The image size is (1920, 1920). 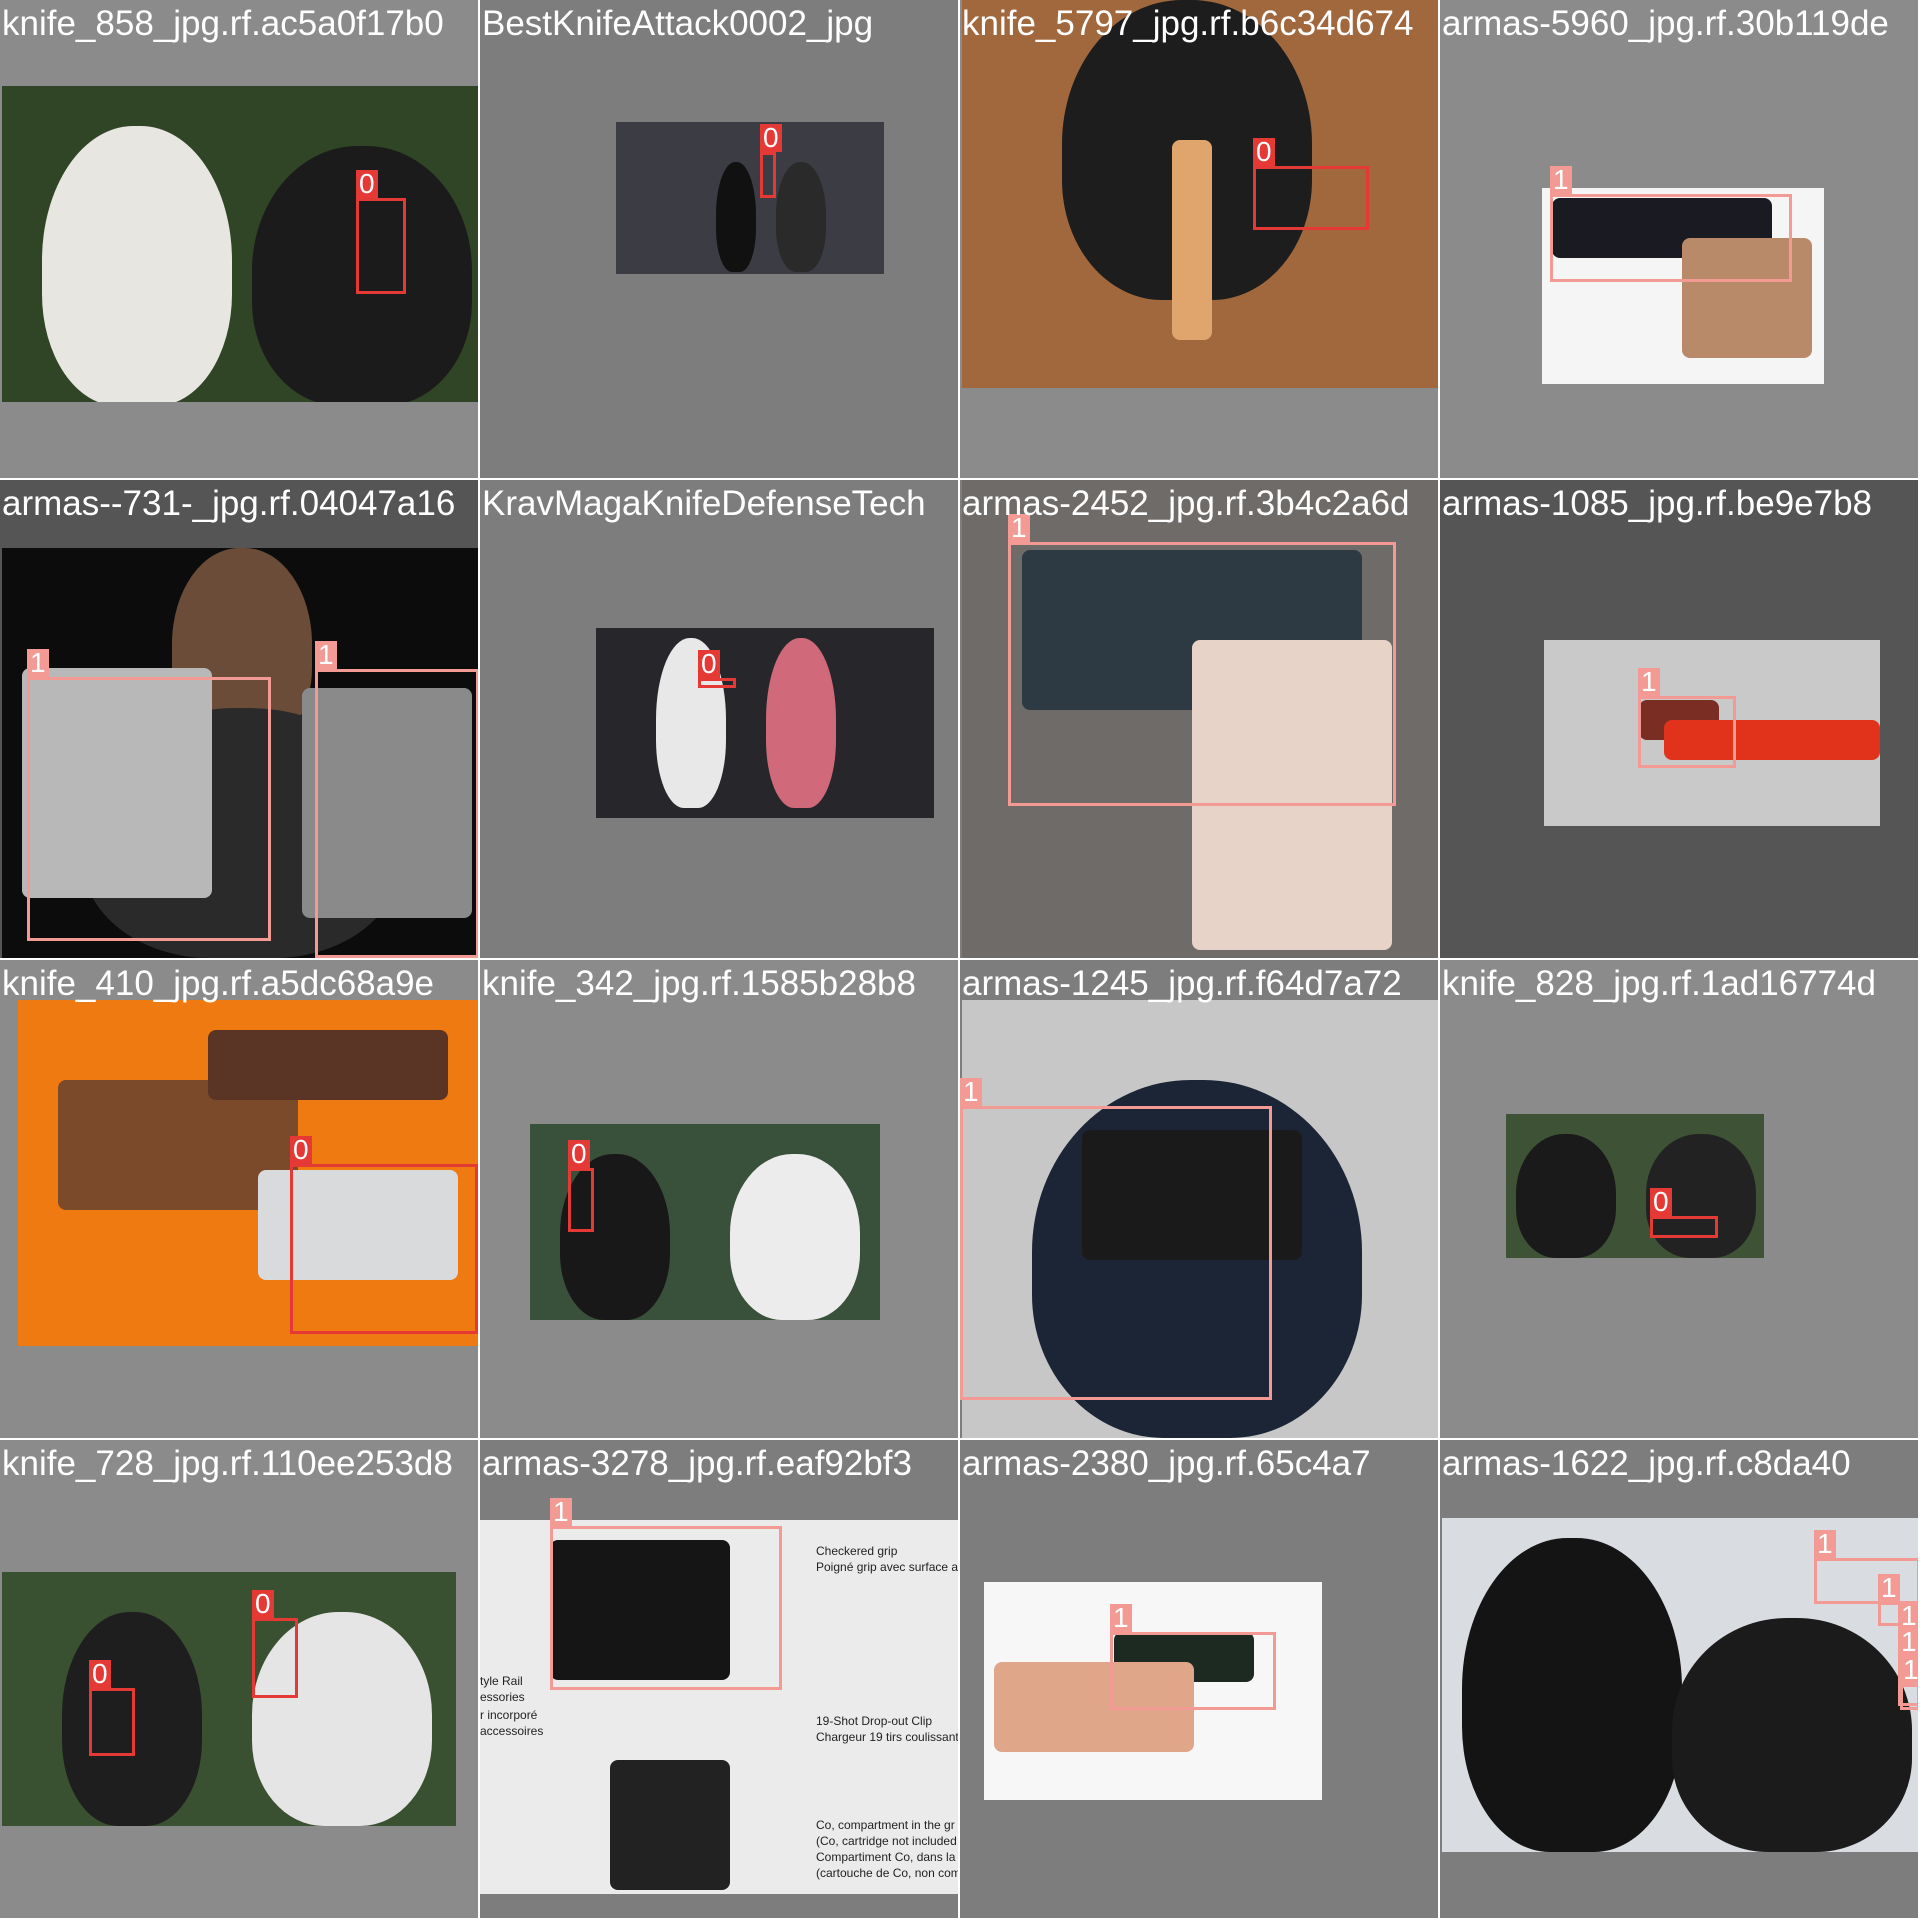 What do you see at coordinates (887, 1737) in the screenshot?
I see `document-text: Chargeur 19 tirs coulissant` at bounding box center [887, 1737].